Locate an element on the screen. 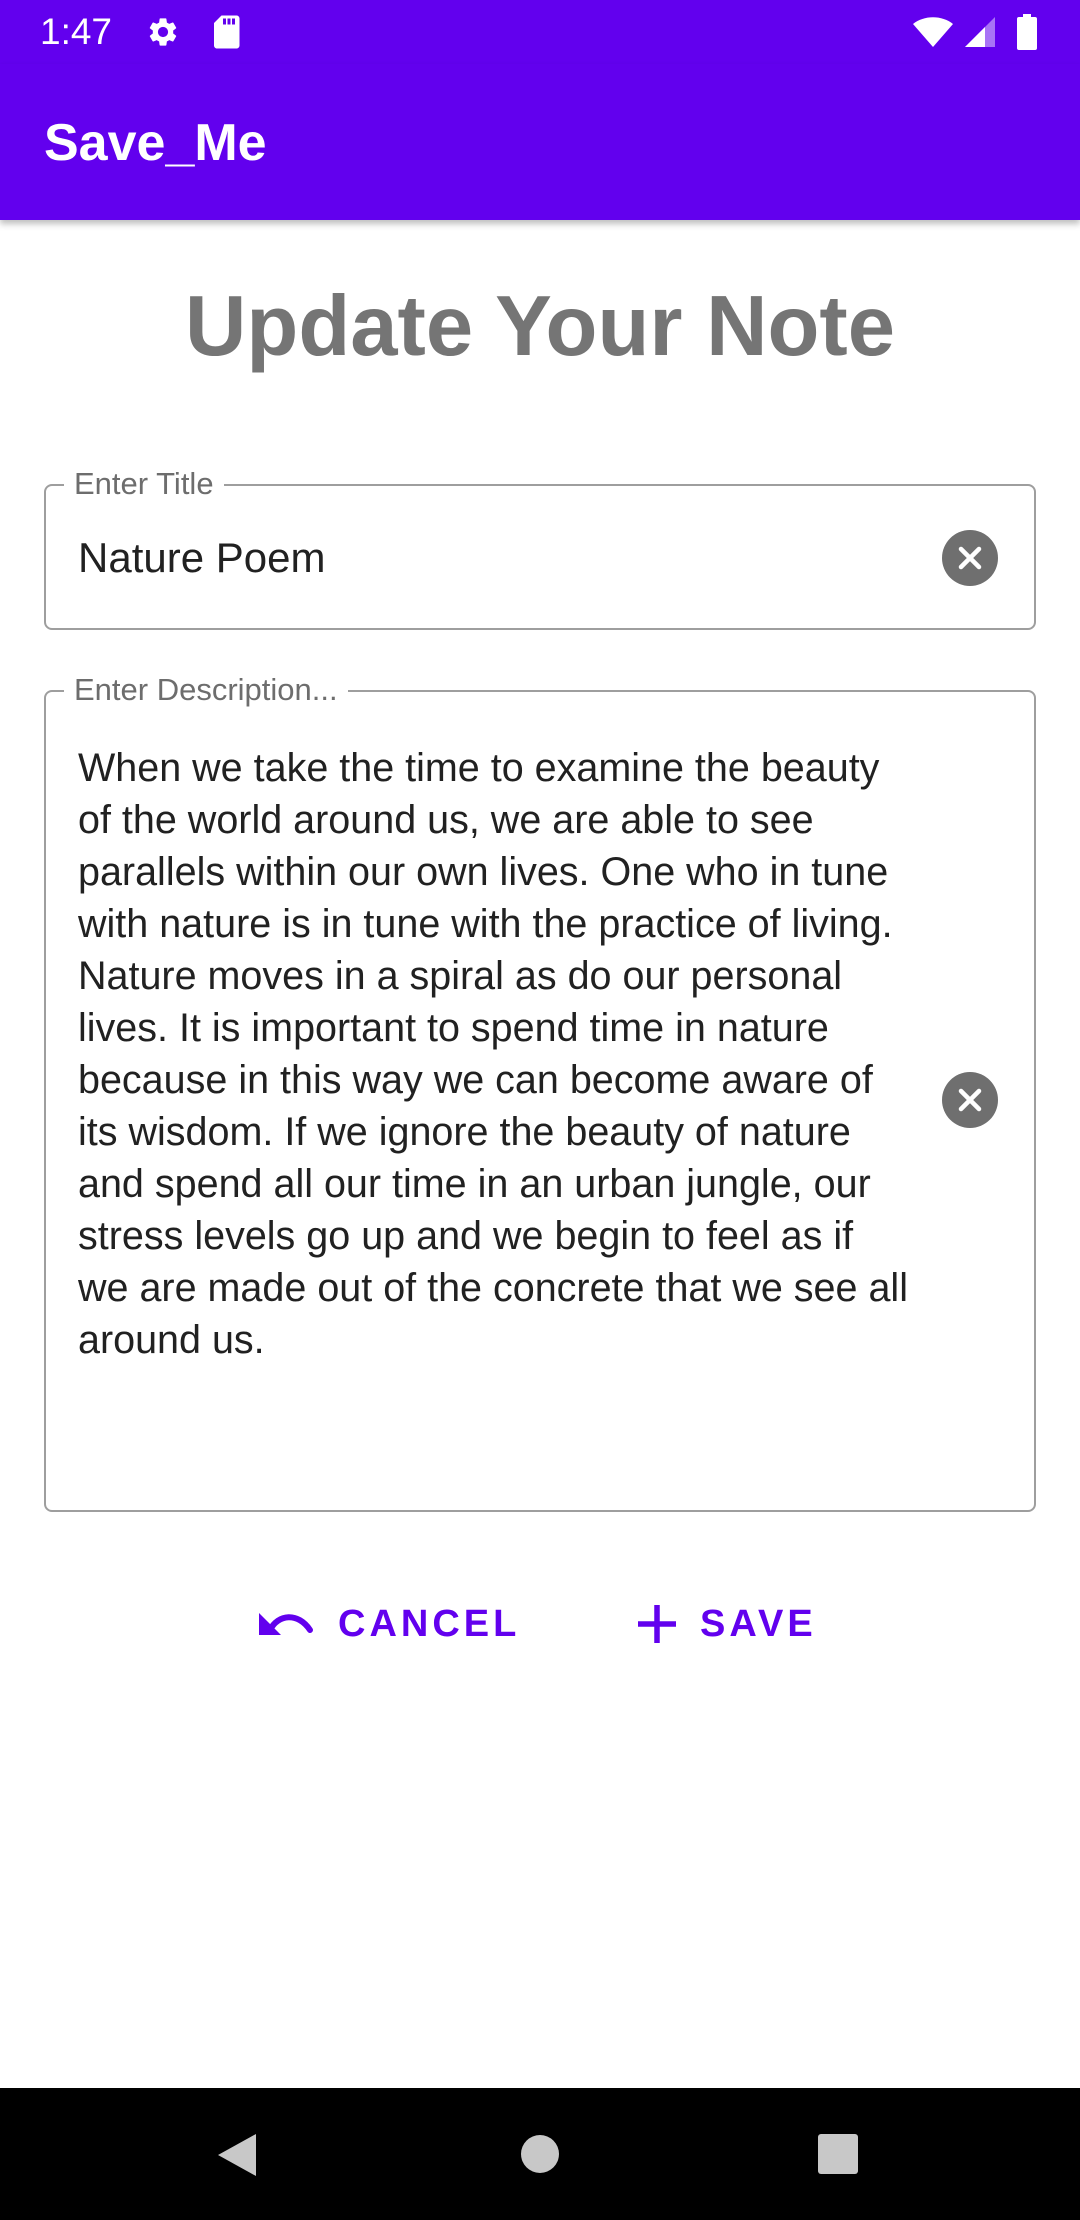 The width and height of the screenshot is (1080, 2220). cancel-button-label: CANCEL is located at coordinates (429, 1623).